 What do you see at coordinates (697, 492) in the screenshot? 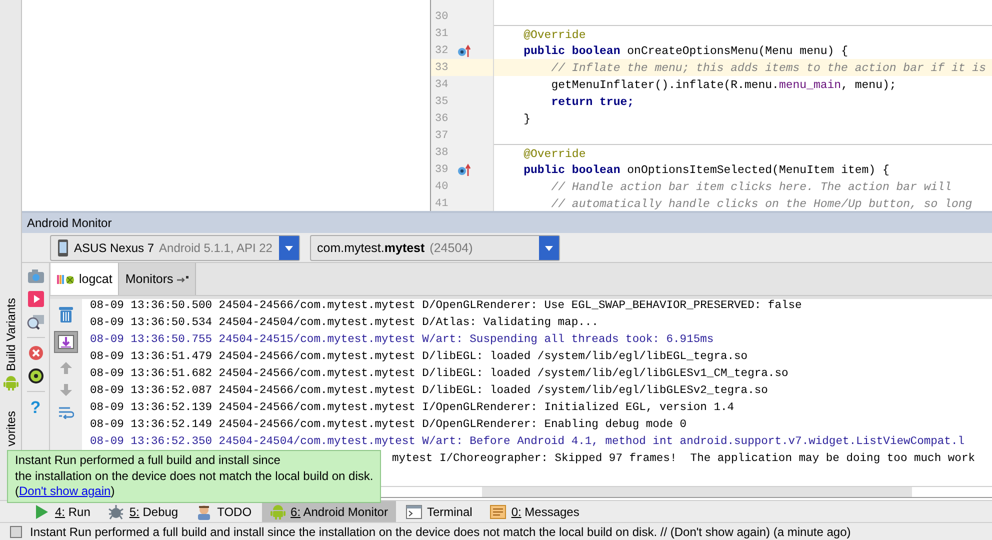
I see `scrollbar-thumb` at bounding box center [697, 492].